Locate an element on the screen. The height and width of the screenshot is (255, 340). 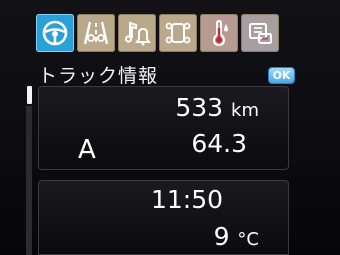
clock-time: 11:50 is located at coordinates (186, 199).